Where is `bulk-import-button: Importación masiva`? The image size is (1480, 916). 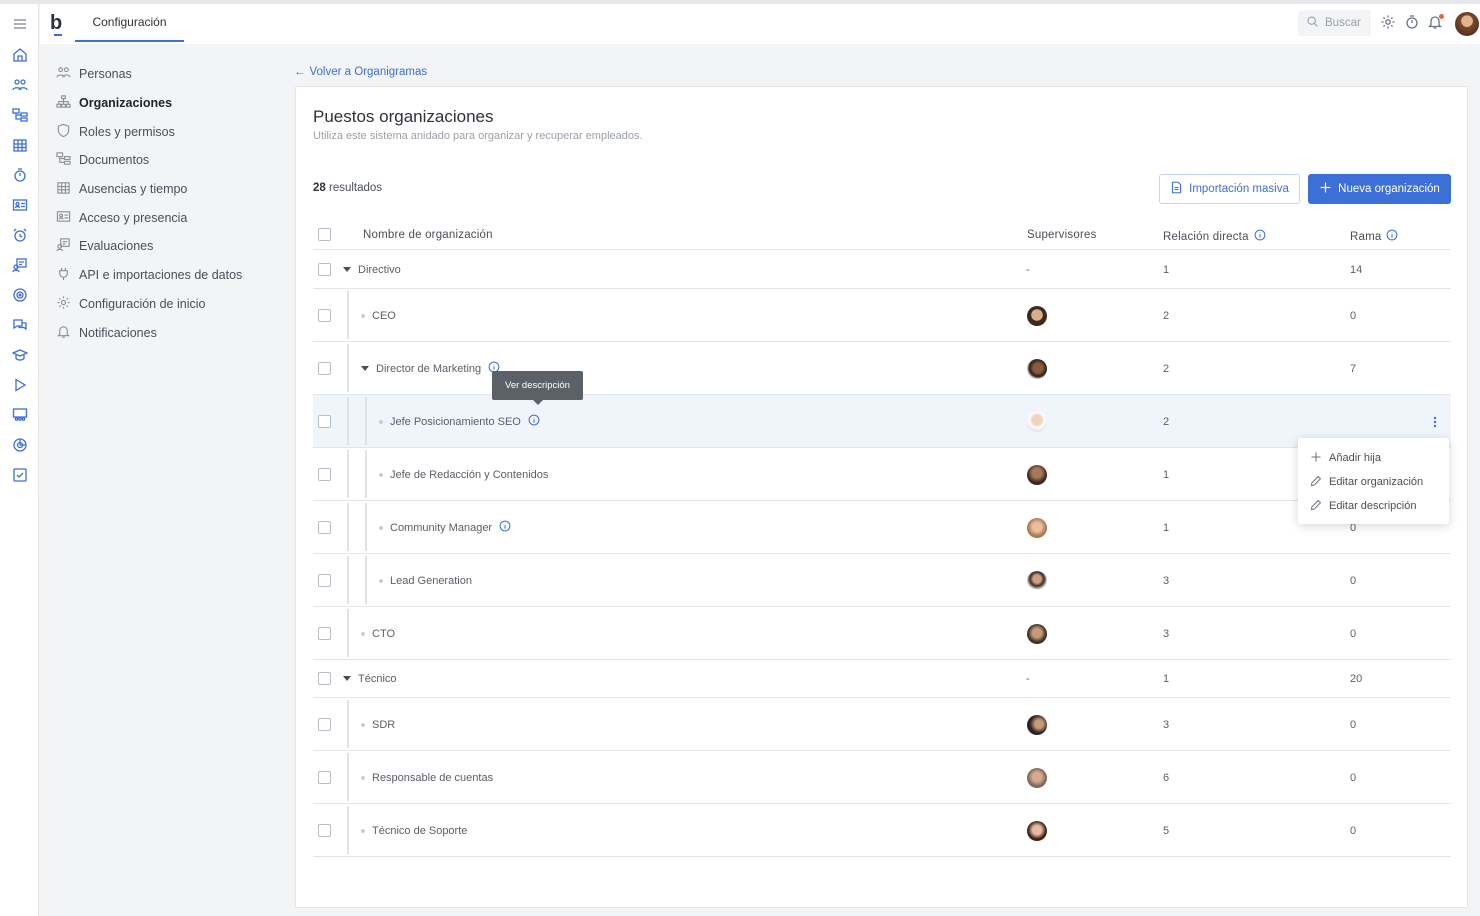 bulk-import-button: Importación masiva is located at coordinates (1229, 189).